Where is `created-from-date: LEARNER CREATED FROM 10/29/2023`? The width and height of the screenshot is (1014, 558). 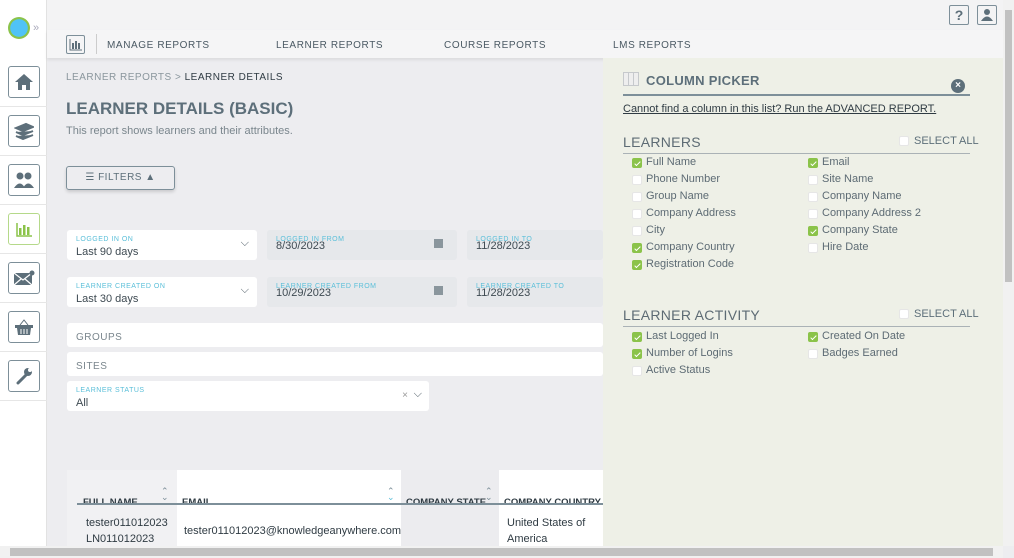
created-from-date: LEARNER CREATED FROM 10/29/2023 is located at coordinates (362, 292).